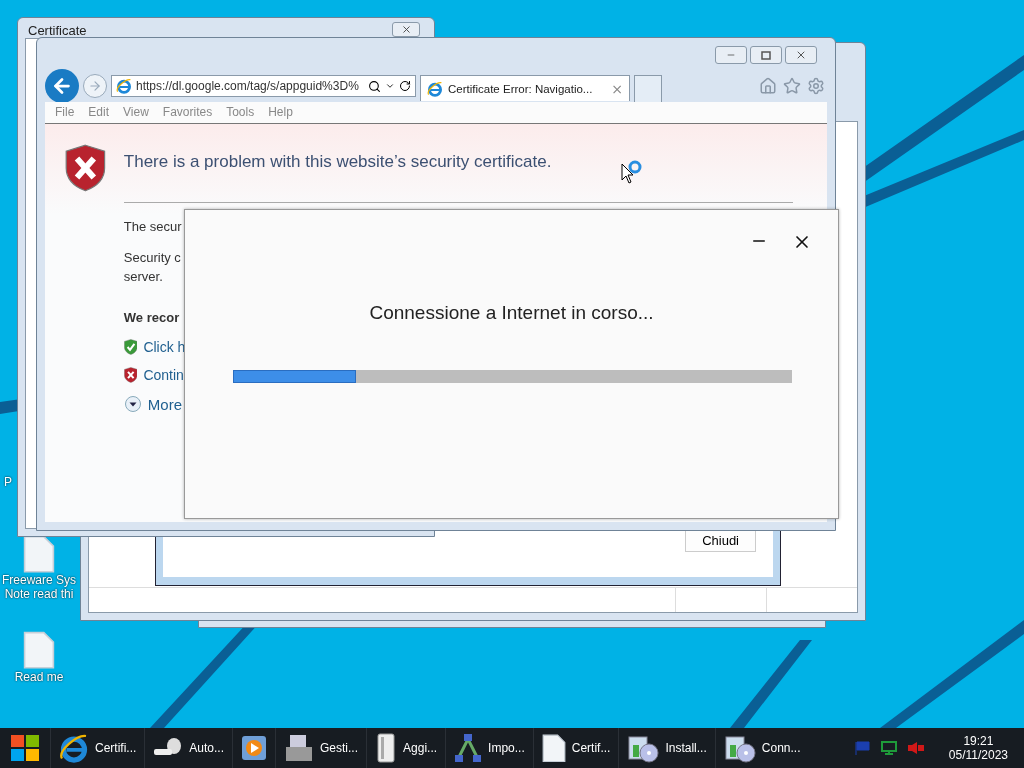 The width and height of the screenshot is (1024, 768). What do you see at coordinates (65, 112) in the screenshot?
I see `menu-item: File` at bounding box center [65, 112].